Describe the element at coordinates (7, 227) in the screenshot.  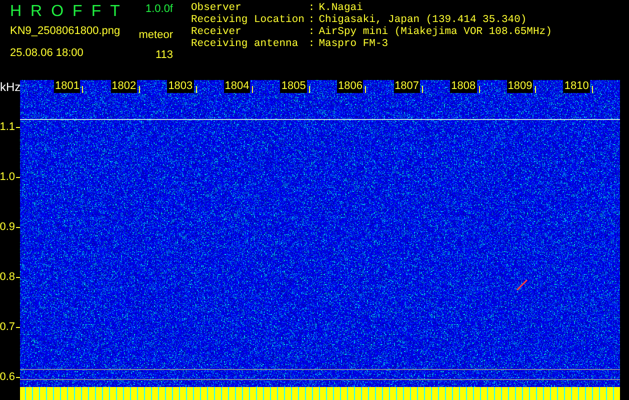
I see `axis-label: 0.9` at that location.